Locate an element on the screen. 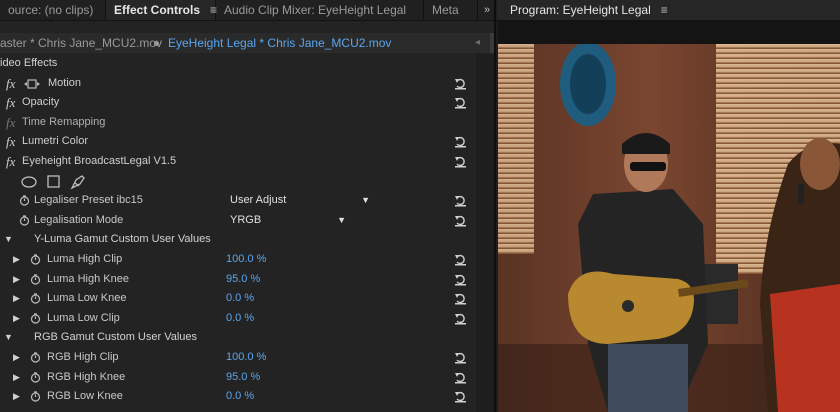 This screenshot has height=412, width=840. tab-audio-clip-mixer: Audio Clip Mixer: EyeHeight Legal is located at coordinates (320, 10).